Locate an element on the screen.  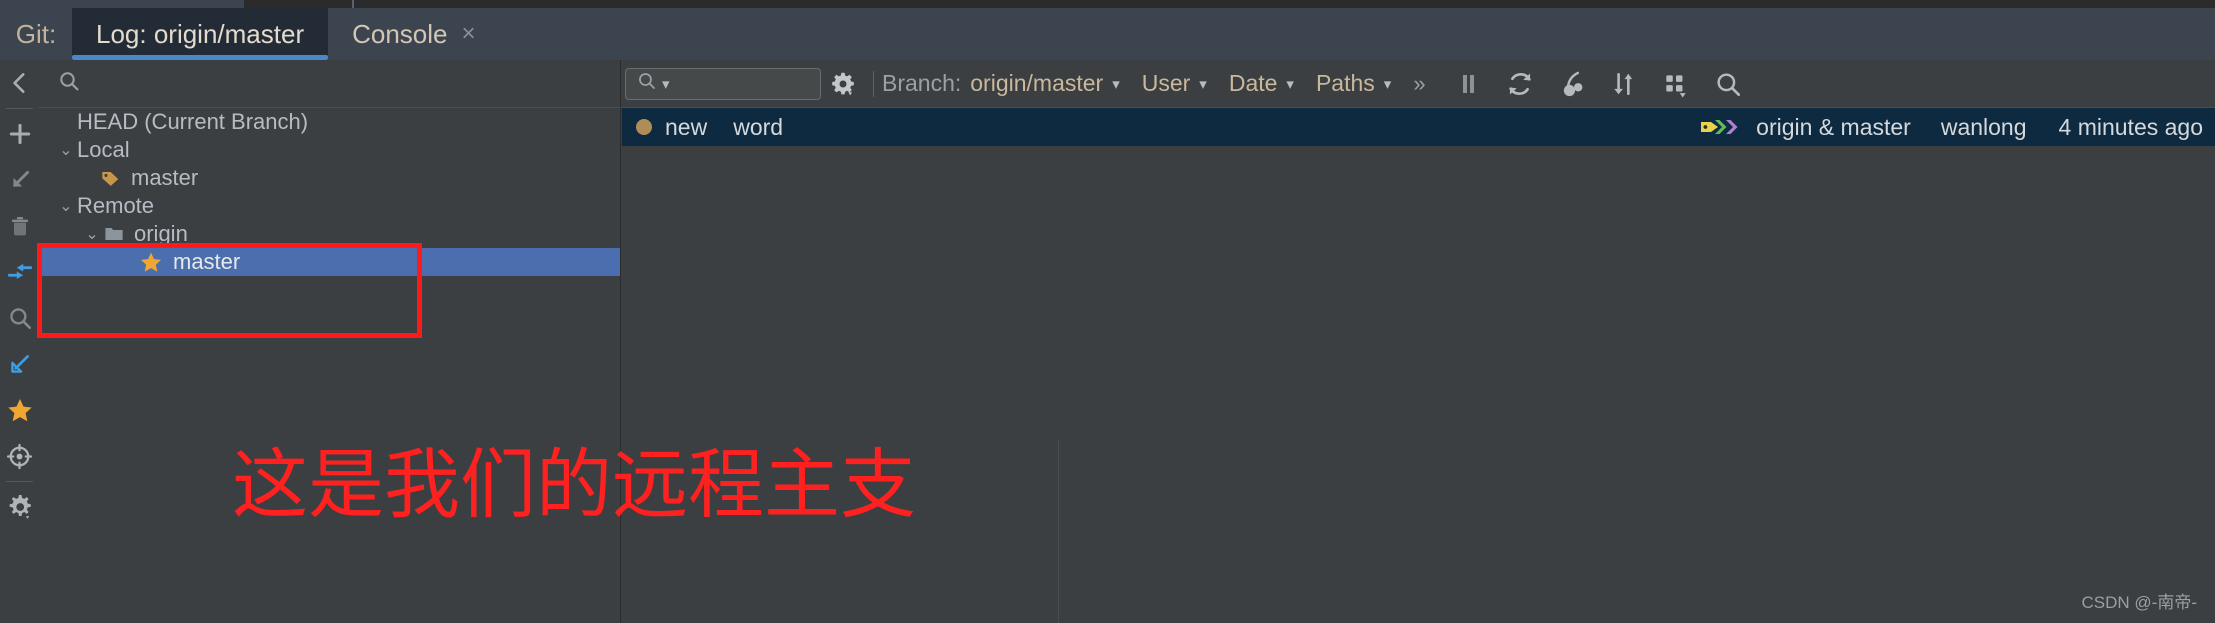
tree-item-head: HEAD (Current Branch) is located at coordinates (329, 122).